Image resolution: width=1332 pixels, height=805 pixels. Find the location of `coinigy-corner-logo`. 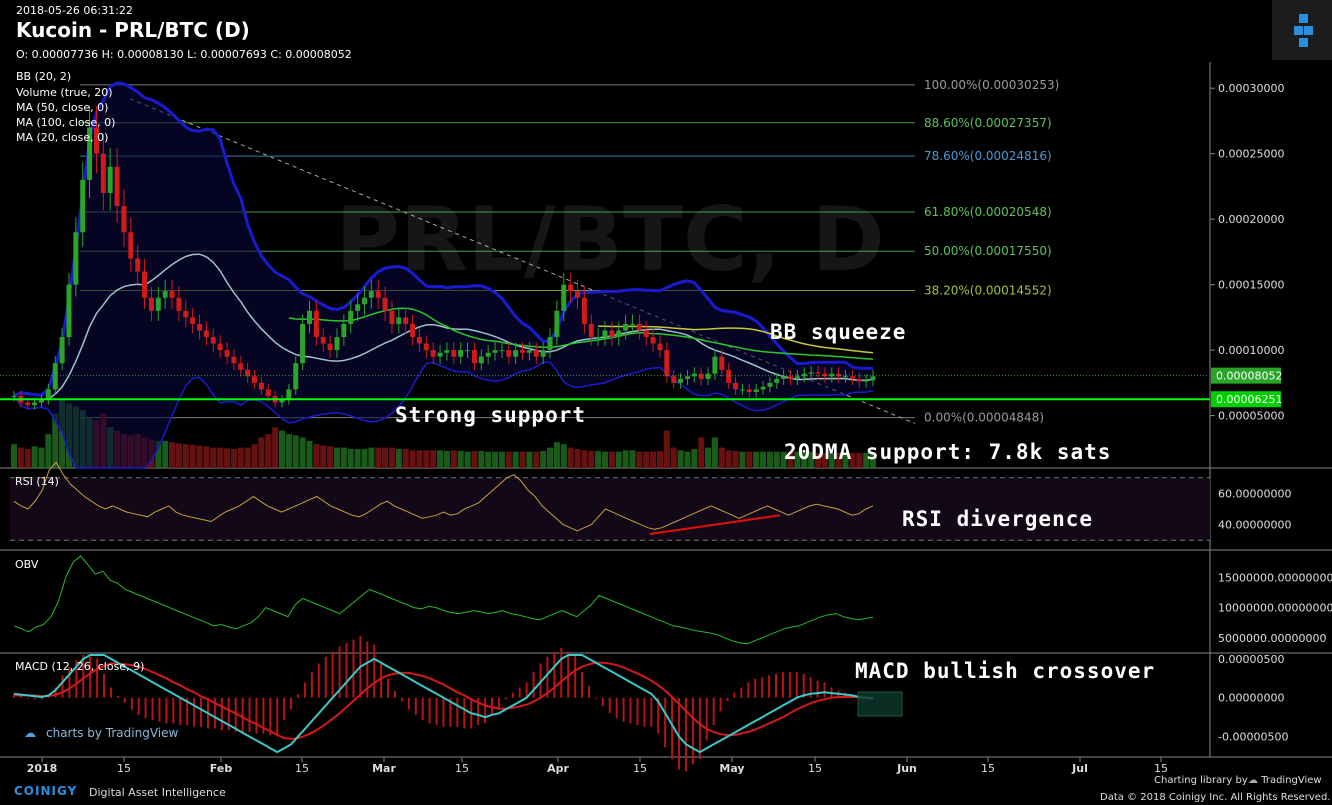

coinigy-corner-logo is located at coordinates (1302, 30).